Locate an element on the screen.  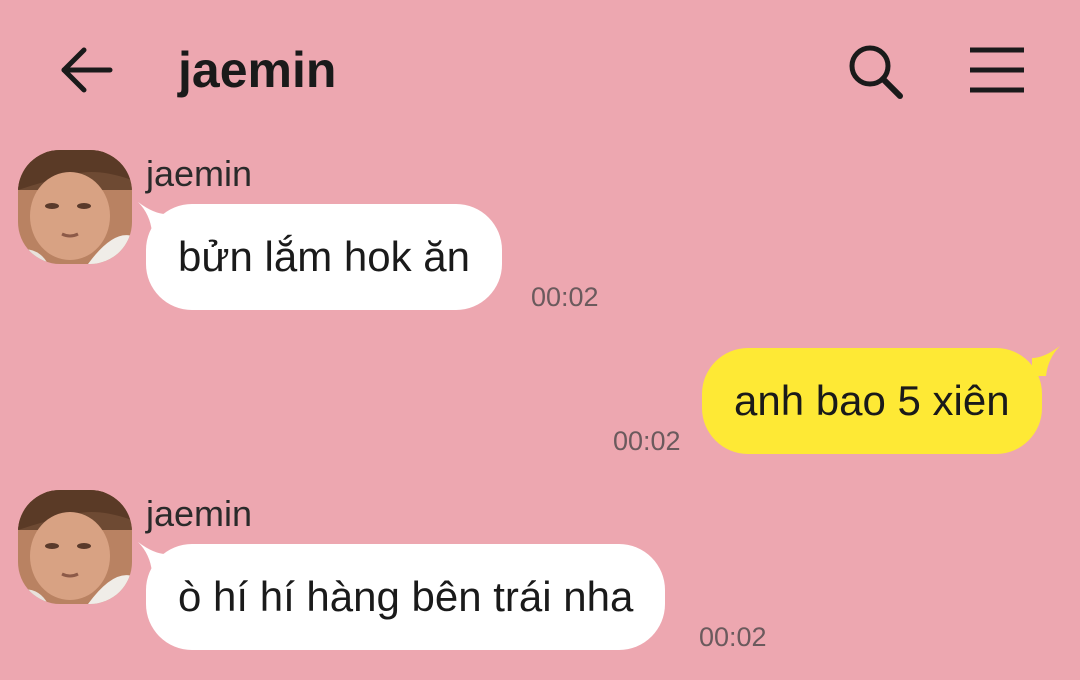
chat-title: jaemin is located at coordinates (257, 70).